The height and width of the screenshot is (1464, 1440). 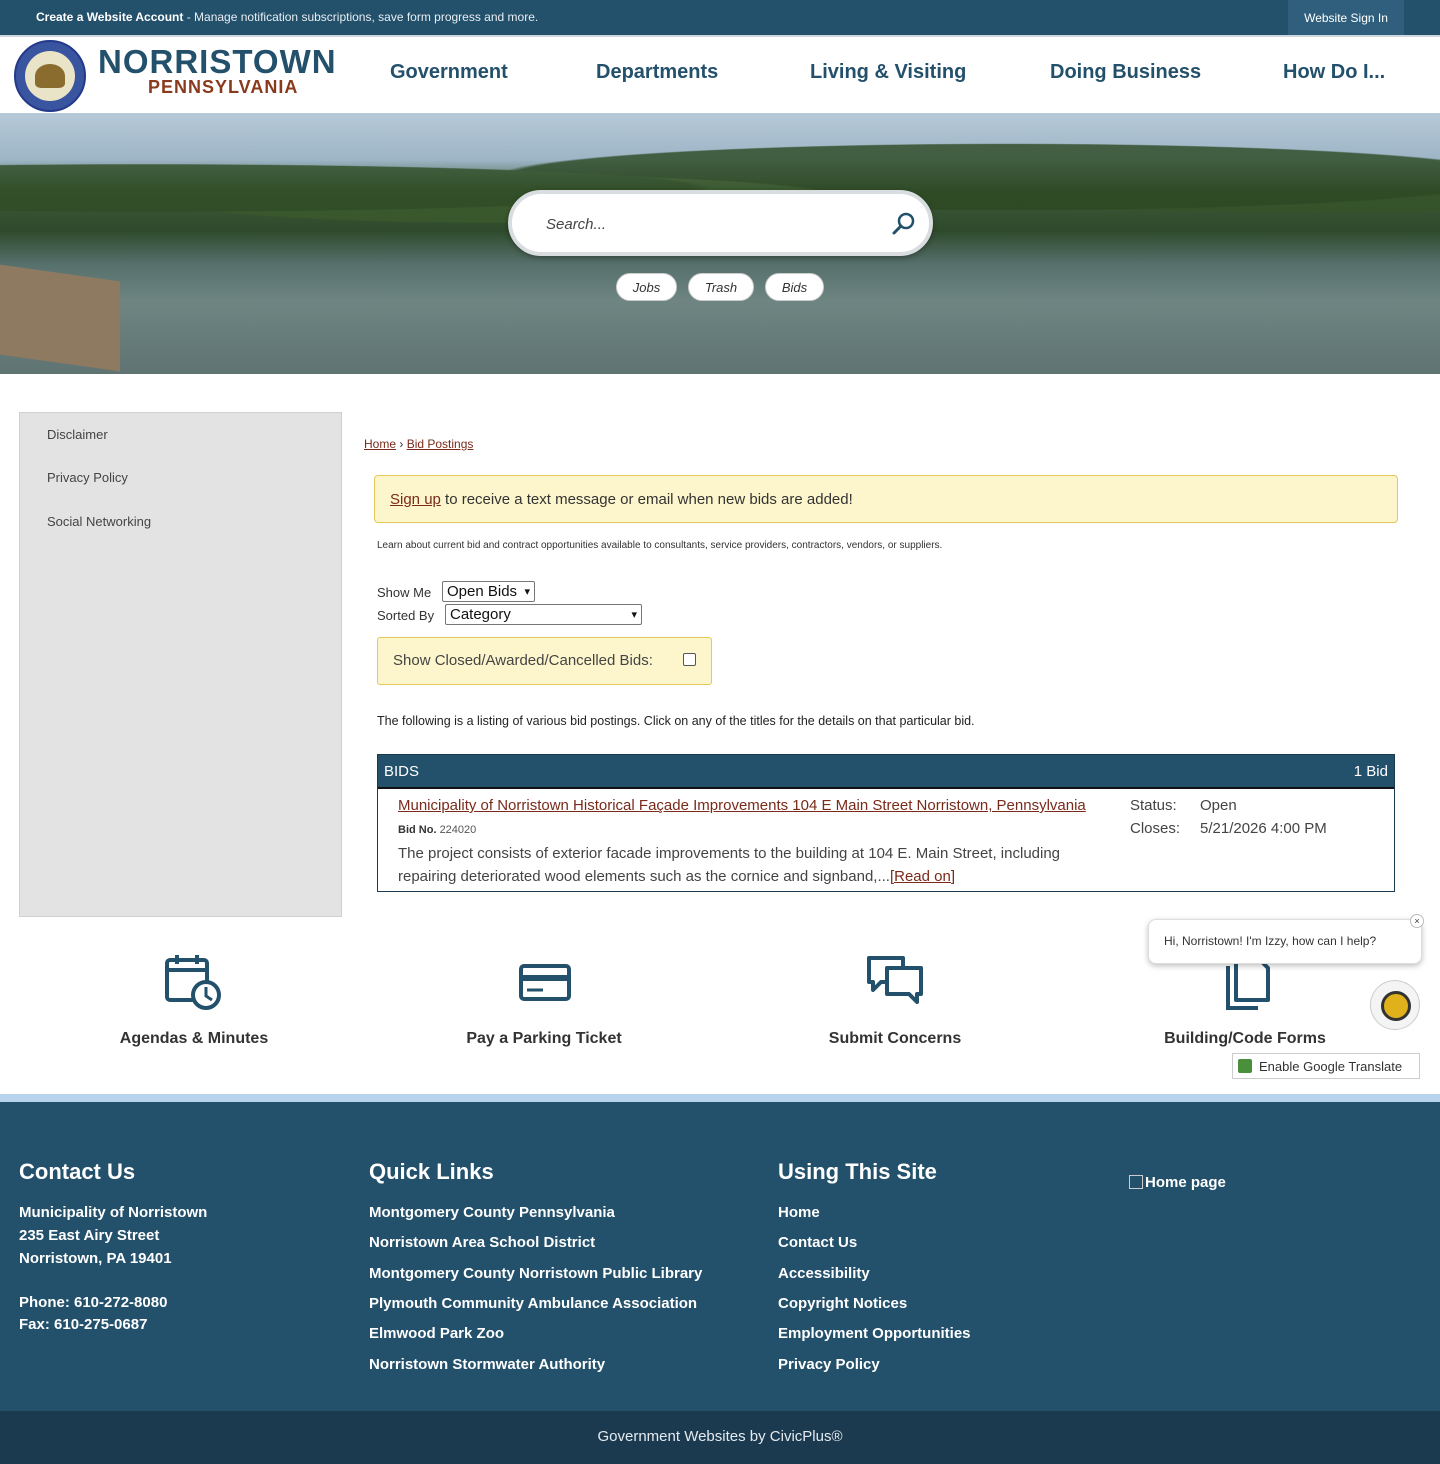 I want to click on bid-status-value: Open, so click(x=1218, y=805).